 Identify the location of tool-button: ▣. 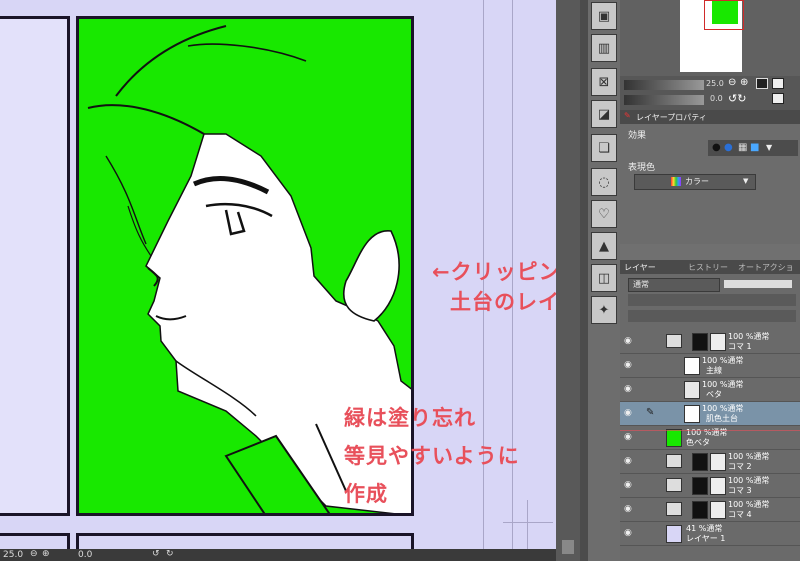
(604, 16).